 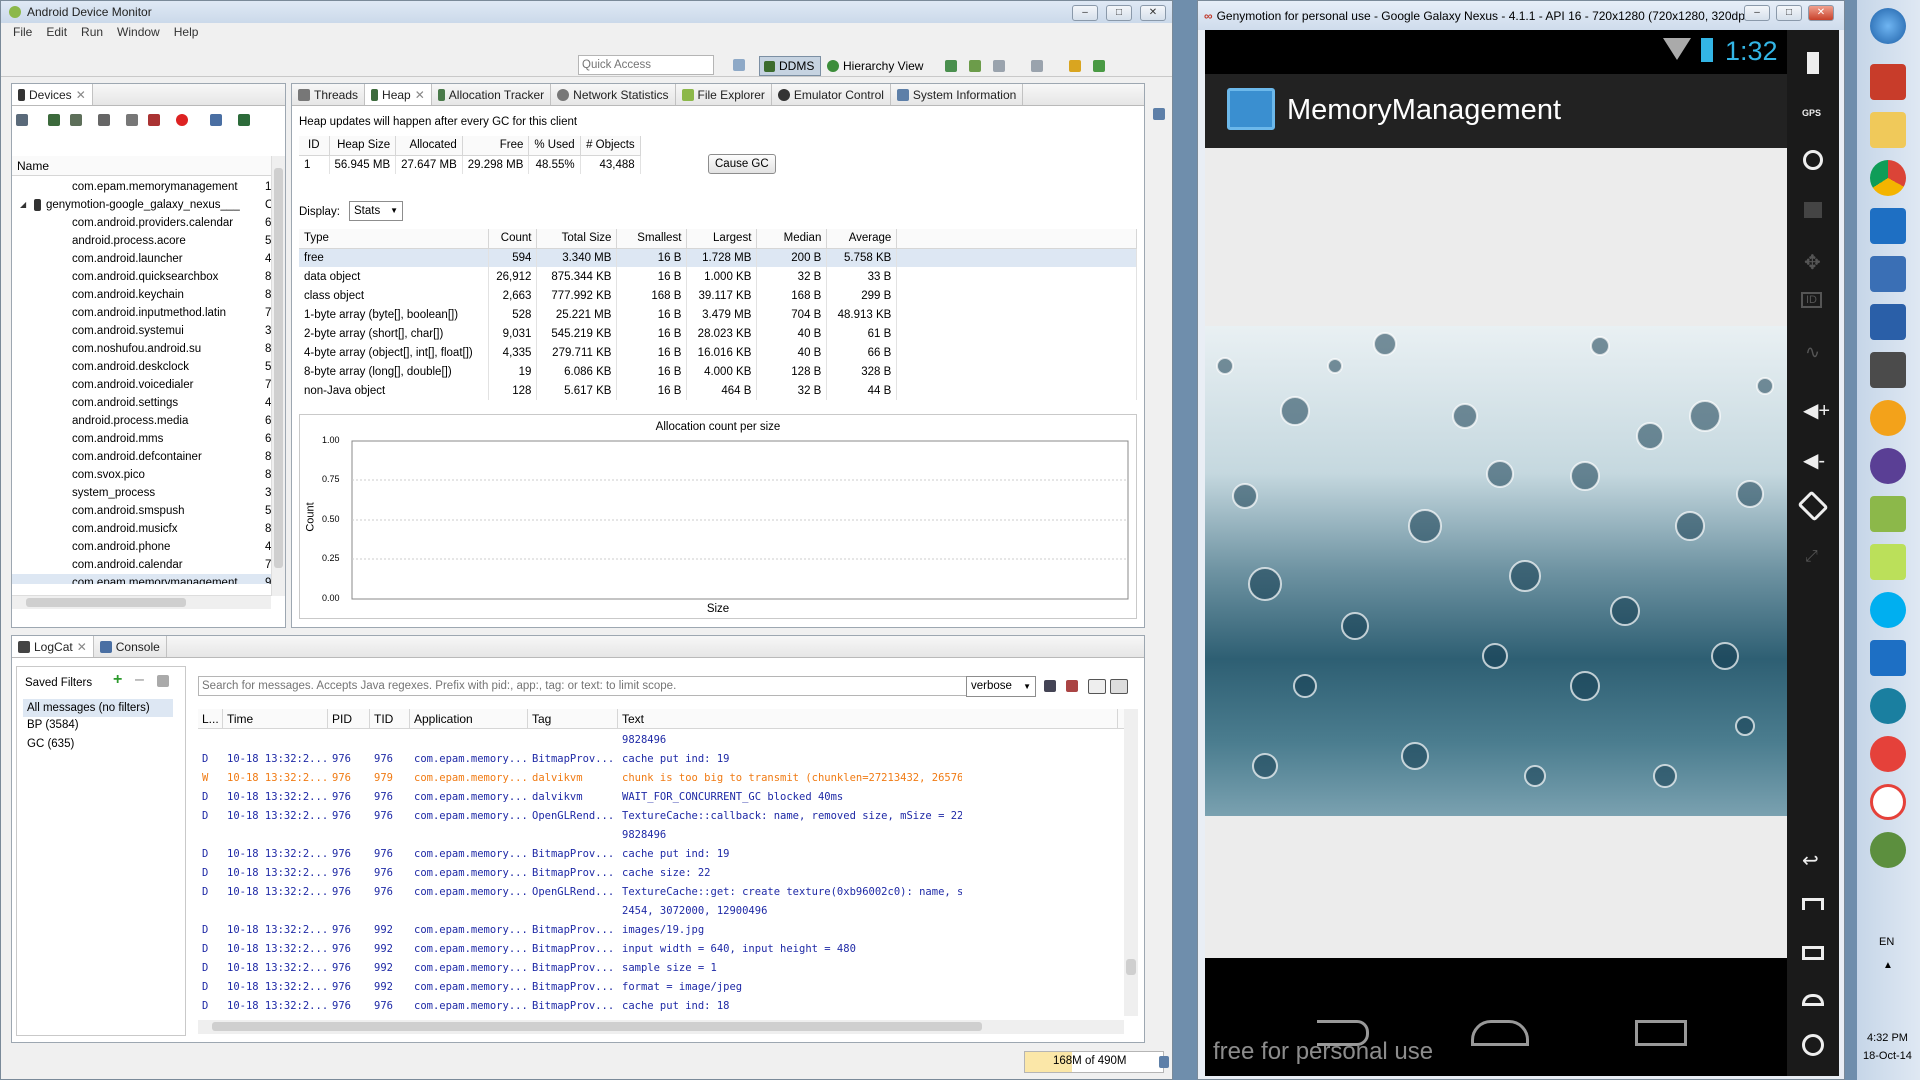 What do you see at coordinates (1097, 686) in the screenshot?
I see `toggle-filters-icon` at bounding box center [1097, 686].